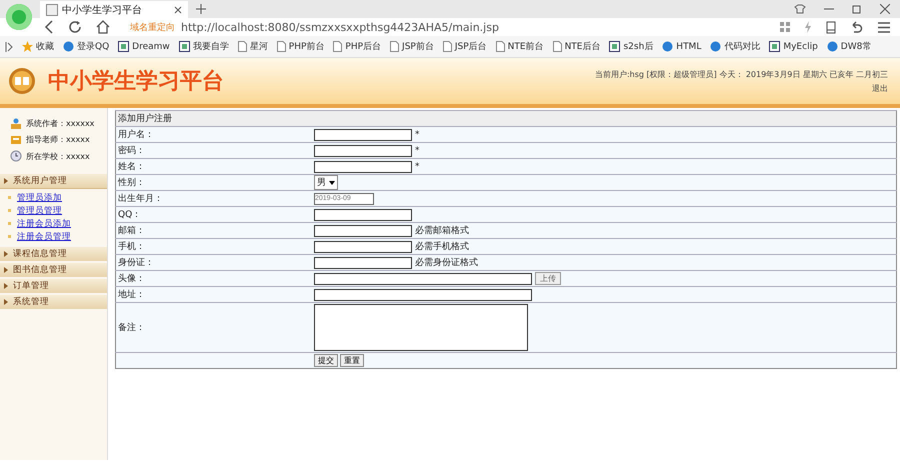 This screenshot has width=900, height=462. Describe the element at coordinates (214, 327) in the screenshot. I see `field-label: 备注：` at that location.